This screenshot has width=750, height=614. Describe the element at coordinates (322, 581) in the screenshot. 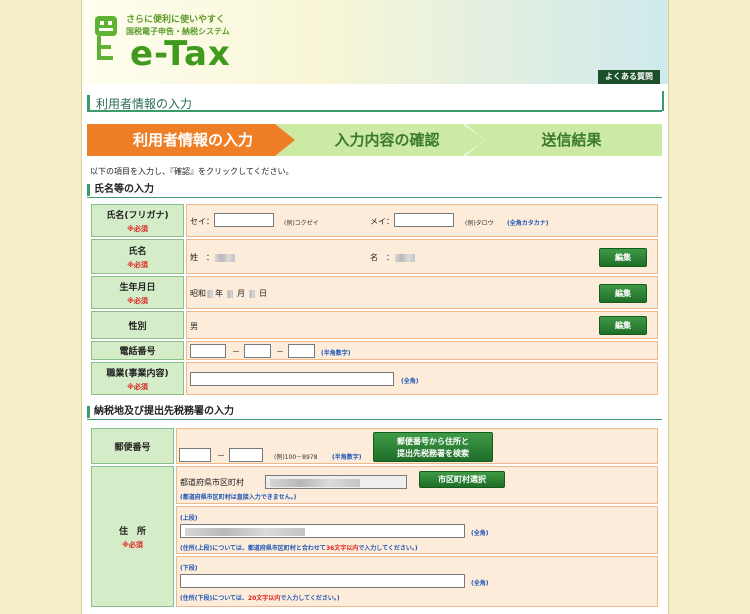

I see `address-lower-input` at that location.